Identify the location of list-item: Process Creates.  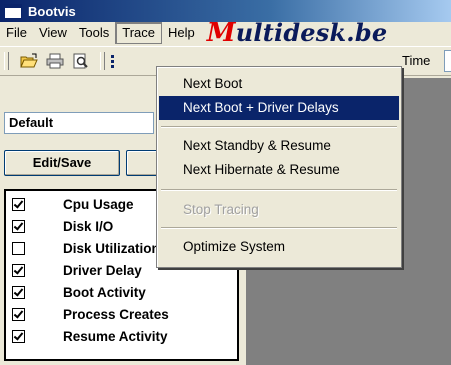
(87, 314).